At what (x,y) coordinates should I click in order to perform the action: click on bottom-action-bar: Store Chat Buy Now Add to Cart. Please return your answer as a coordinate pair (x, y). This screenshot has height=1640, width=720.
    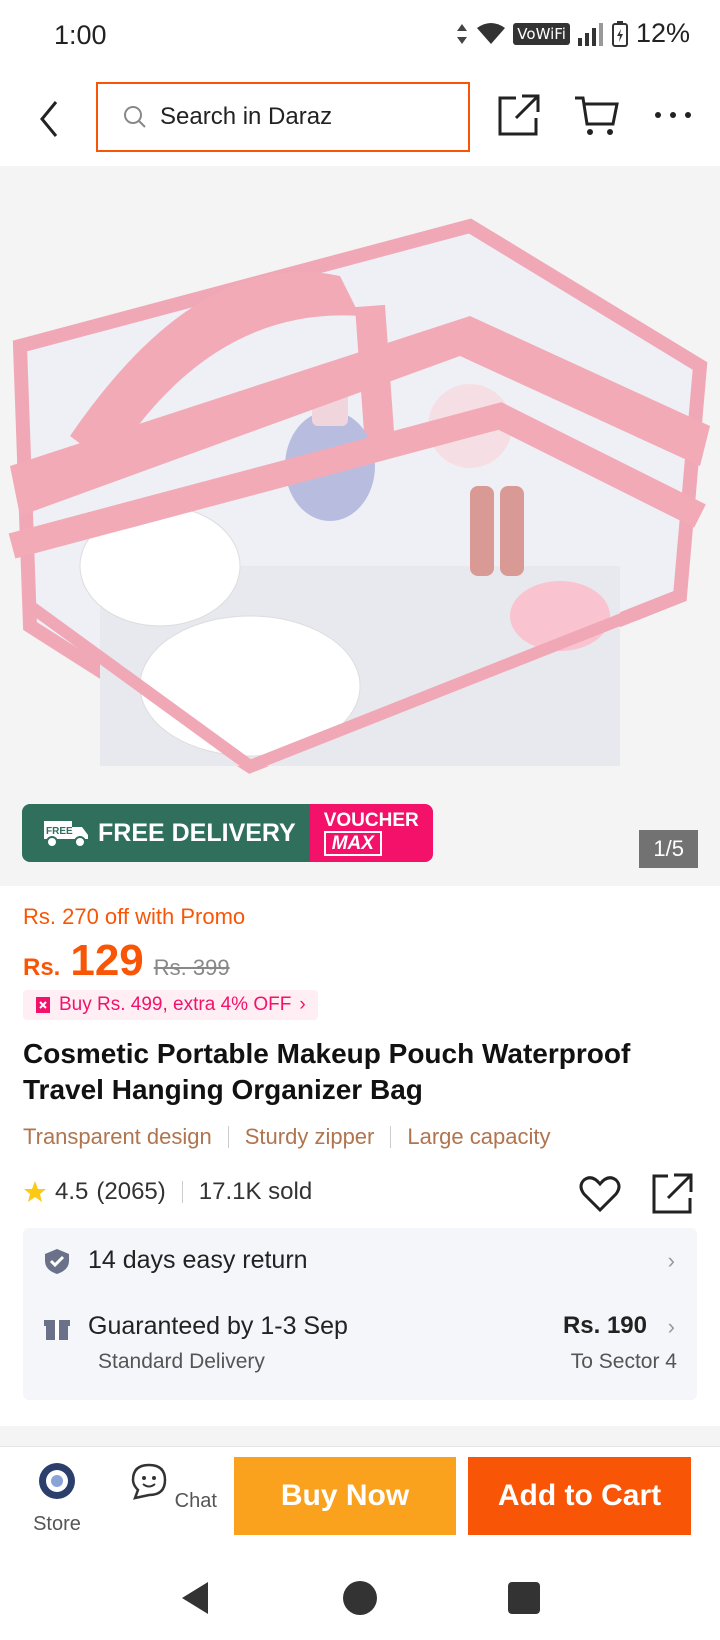
    Looking at the image, I should click on (360, 1501).